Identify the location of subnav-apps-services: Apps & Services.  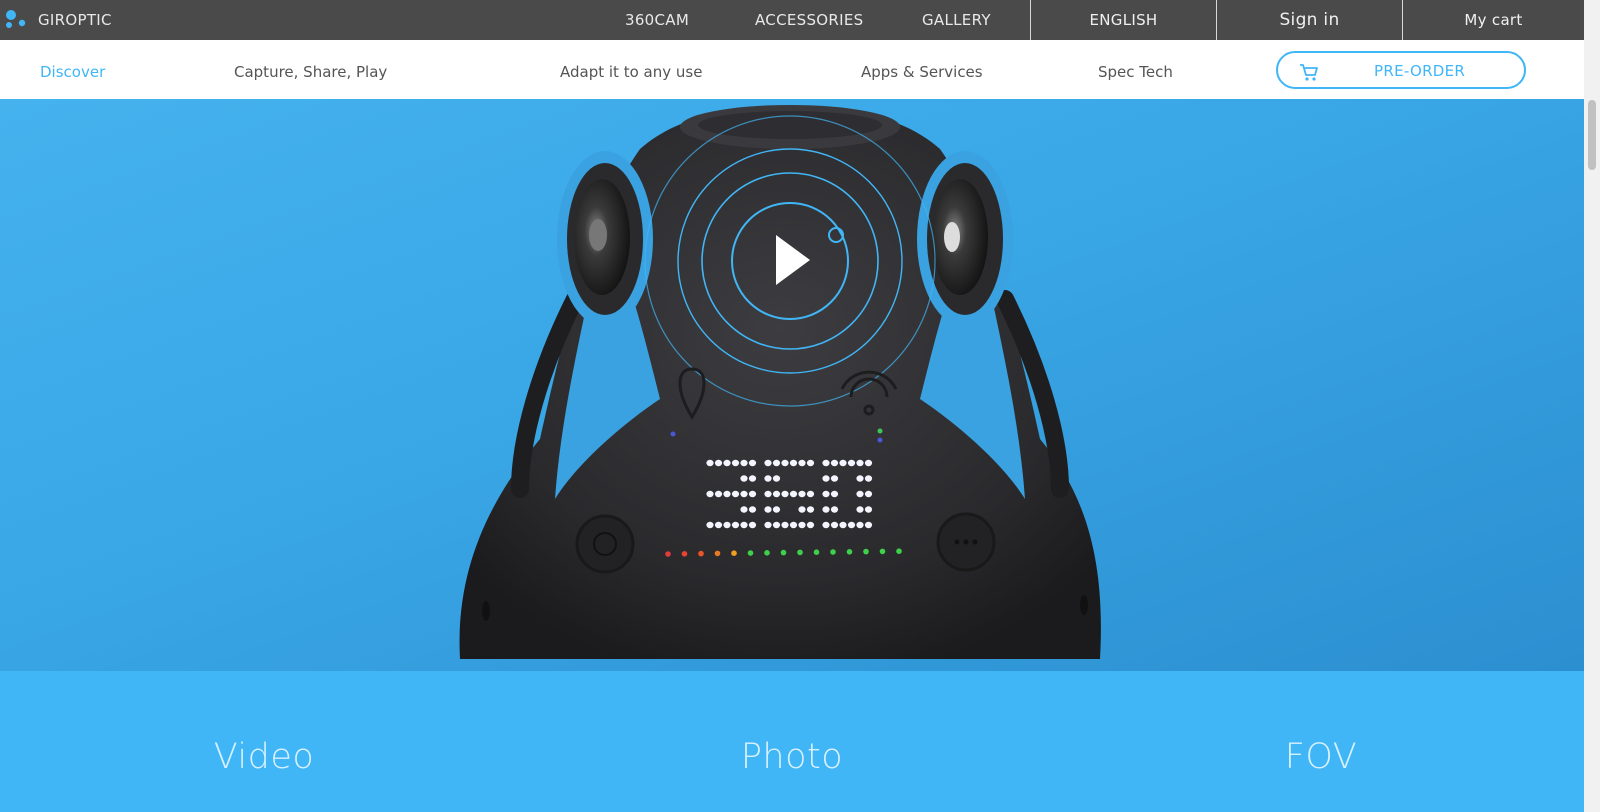
(922, 72).